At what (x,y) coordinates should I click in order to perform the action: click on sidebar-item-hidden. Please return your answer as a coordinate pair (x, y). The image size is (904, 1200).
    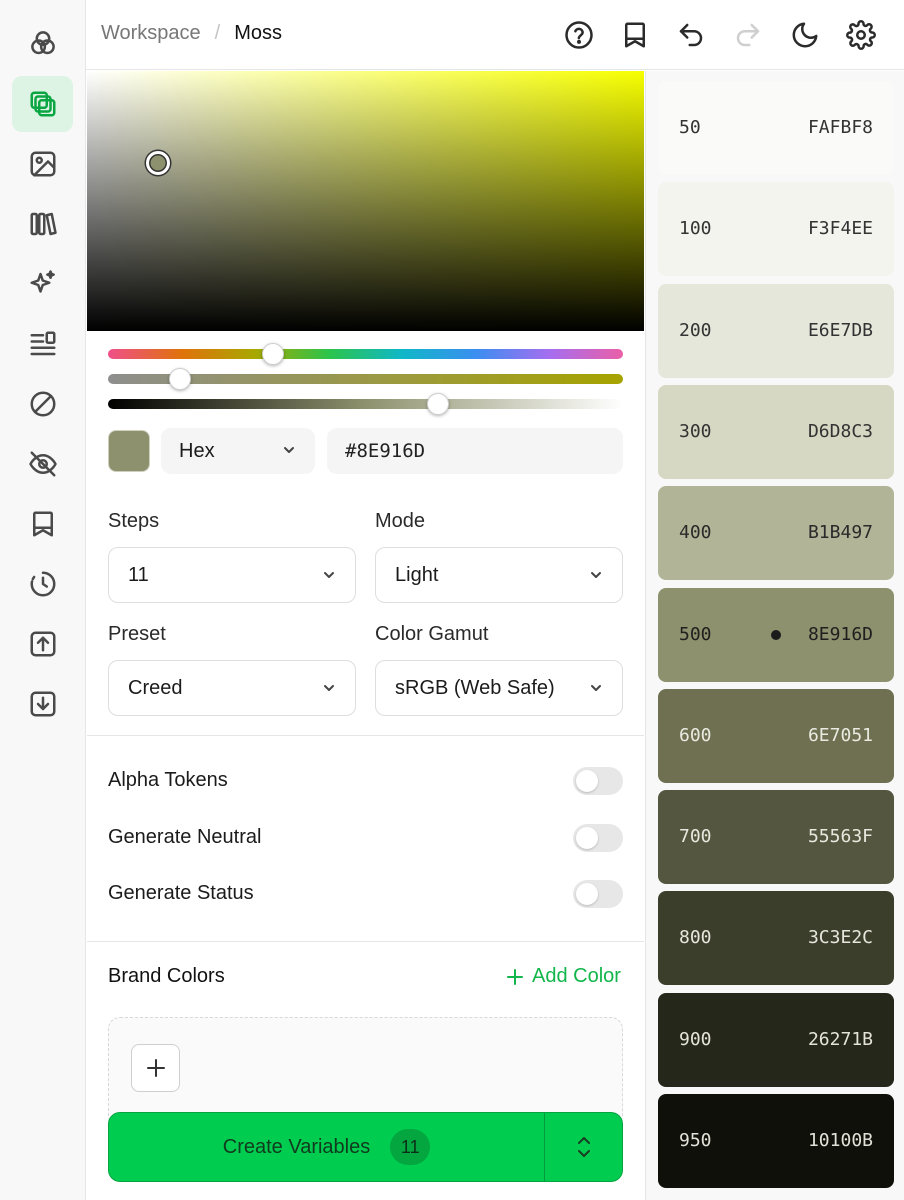
    Looking at the image, I should click on (42, 464).